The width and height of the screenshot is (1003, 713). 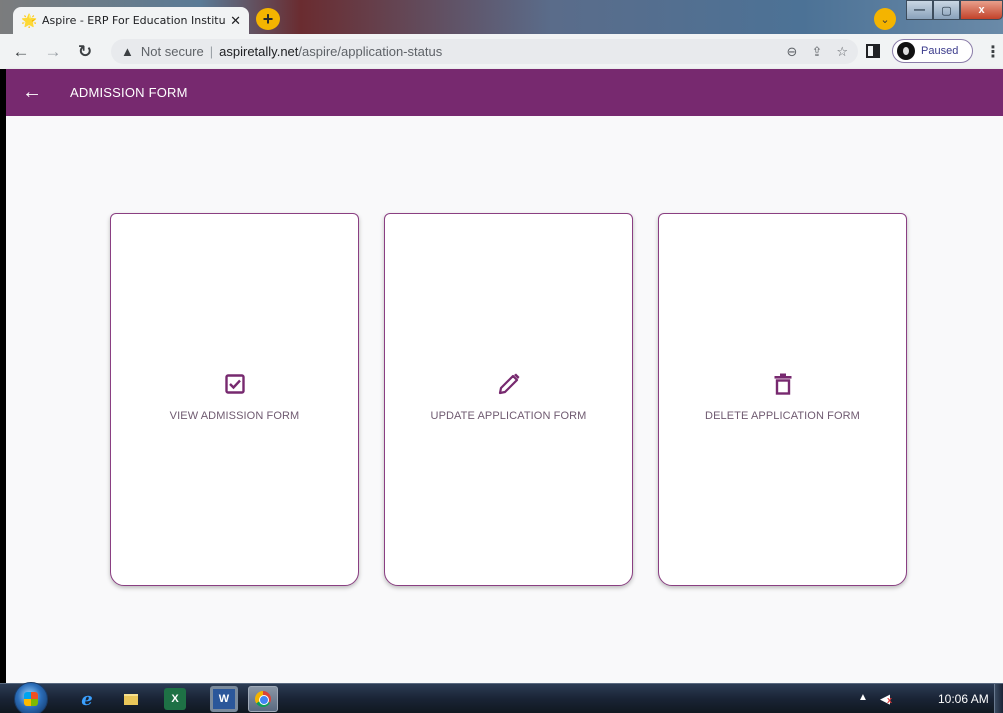 I want to click on bookmark-star-icon: ☆, so click(x=842, y=52).